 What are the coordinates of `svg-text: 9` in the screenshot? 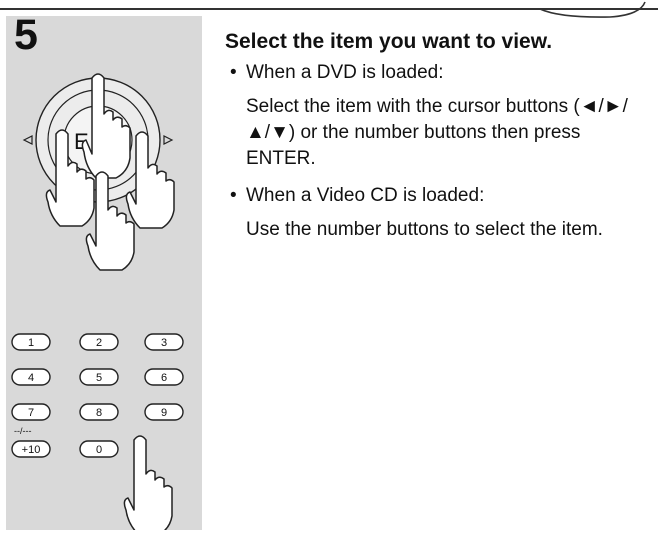 It's located at (164, 413).